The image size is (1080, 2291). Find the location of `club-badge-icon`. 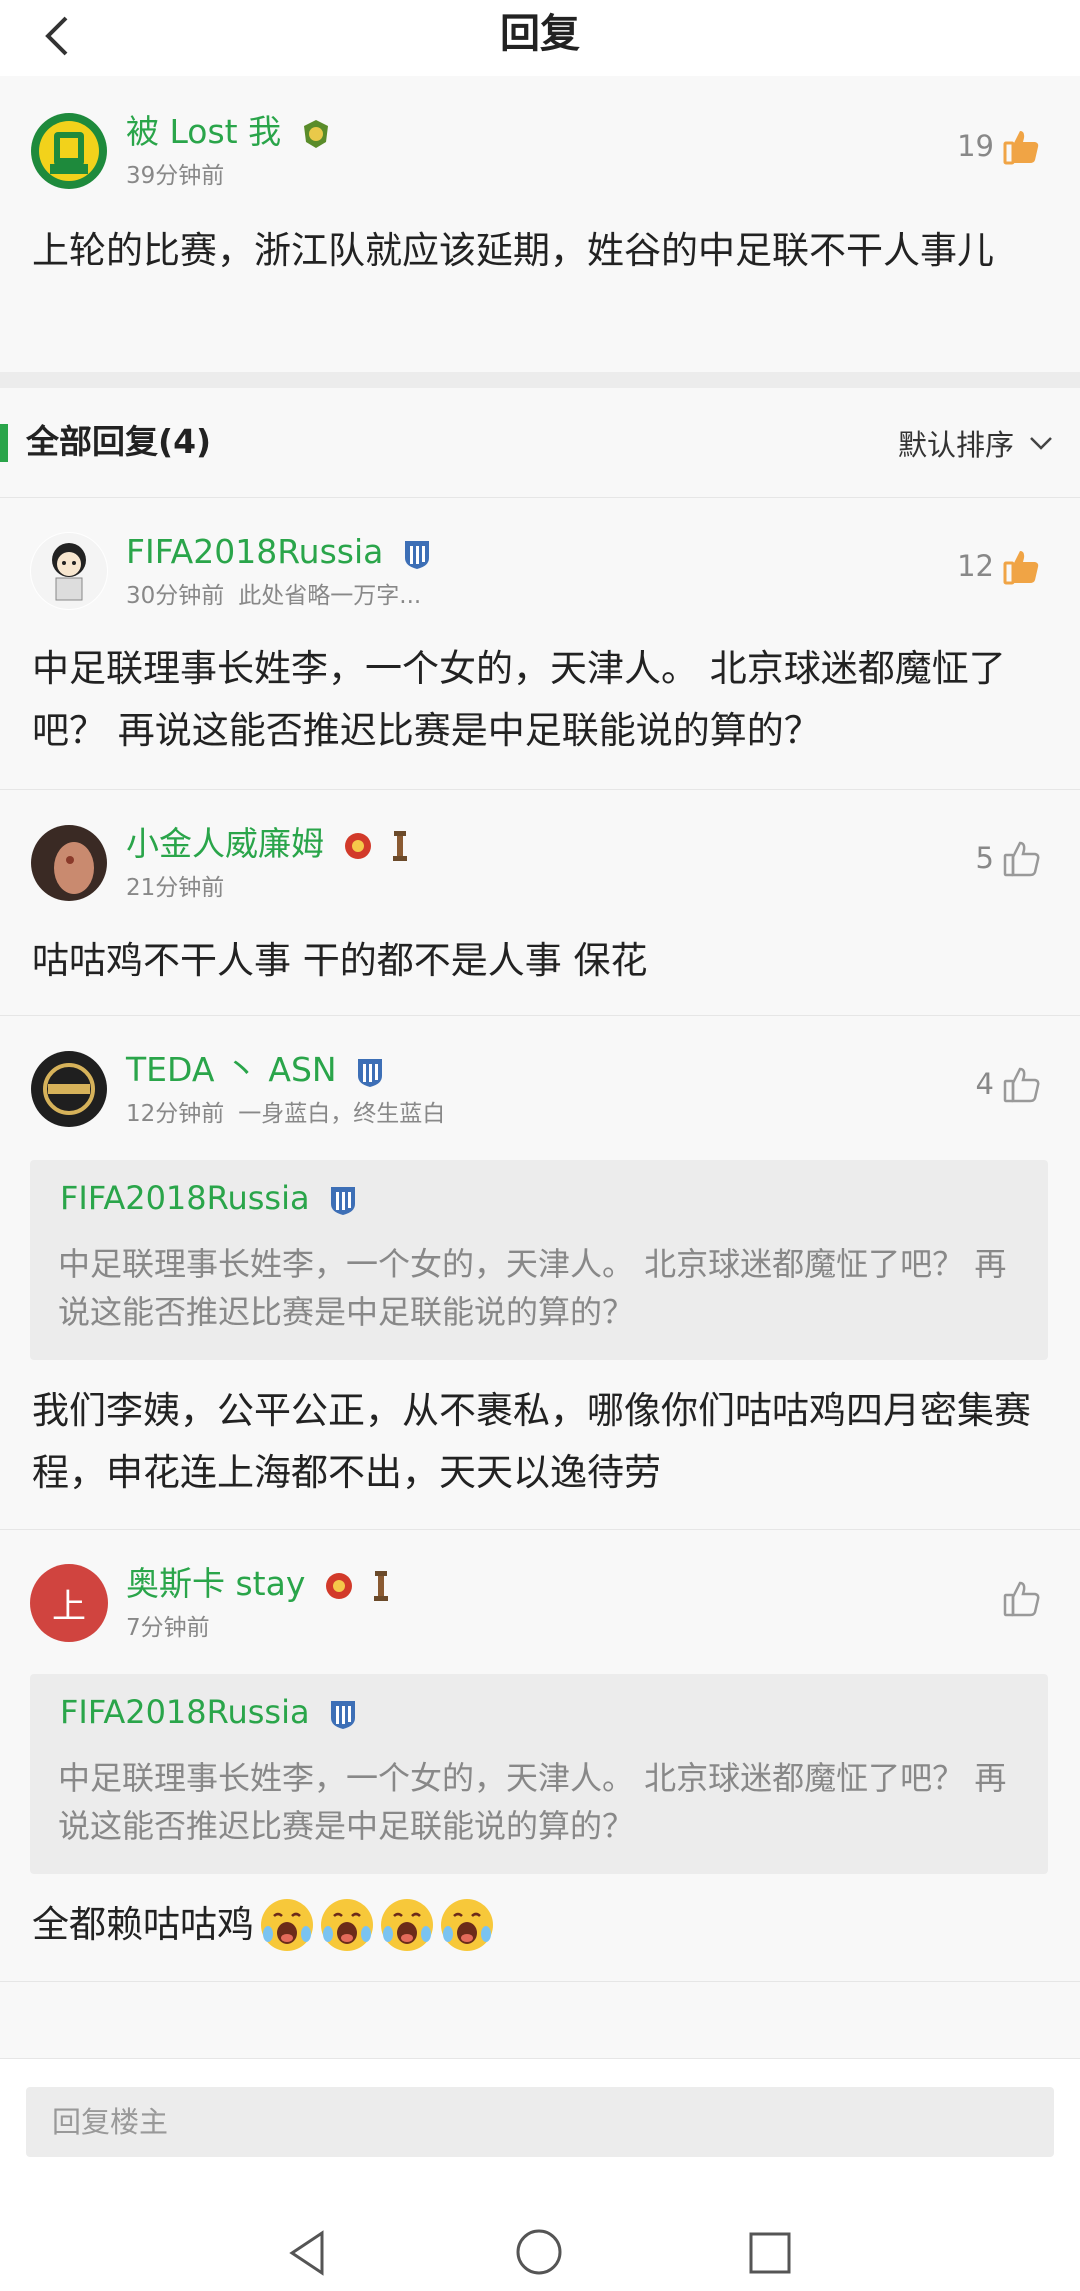

club-badge-icon is located at coordinates (315, 133).